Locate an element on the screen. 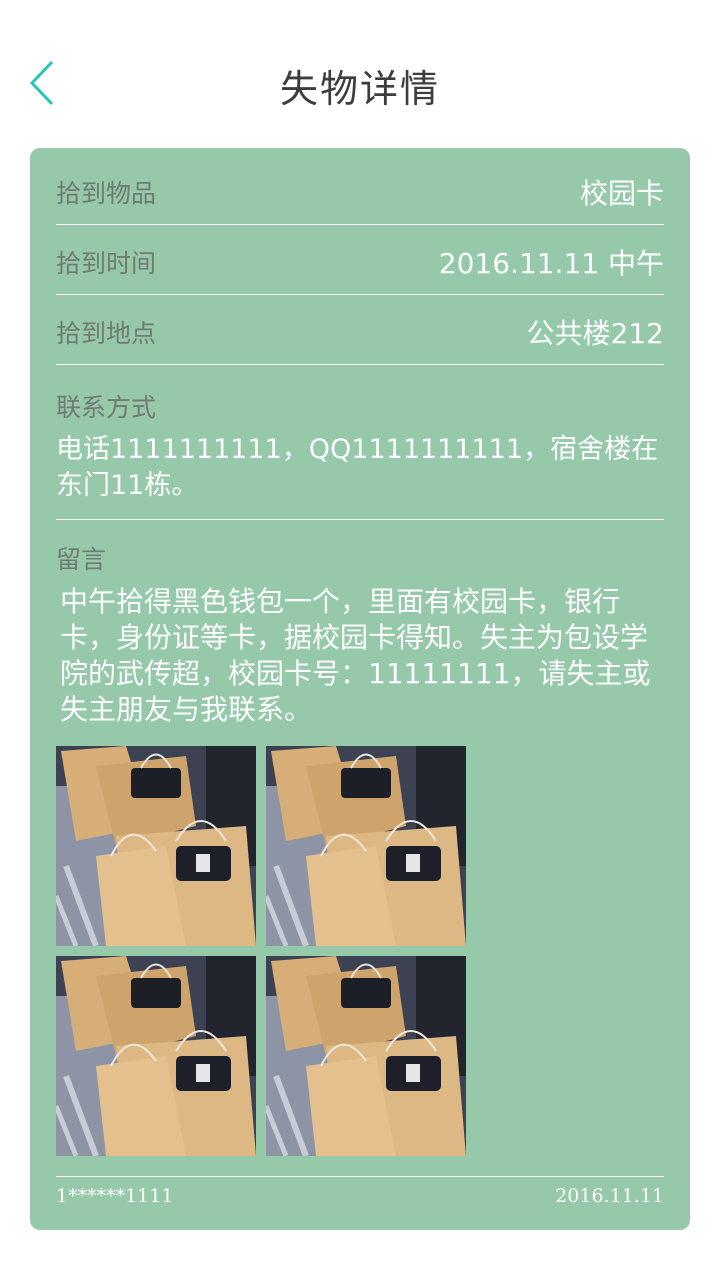 The image size is (720, 1280). header: 失物详情 is located at coordinates (360, 74).